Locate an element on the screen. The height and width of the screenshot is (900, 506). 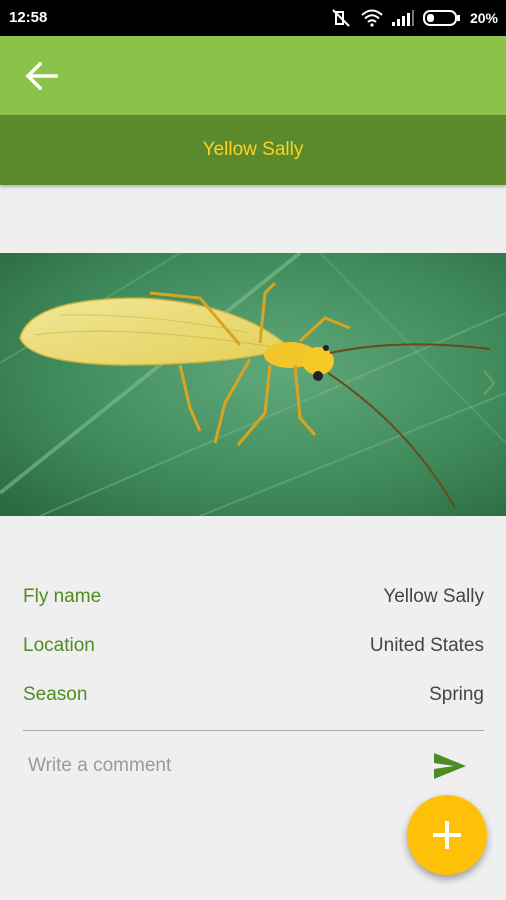
plus-icon is located at coordinates (447, 835).